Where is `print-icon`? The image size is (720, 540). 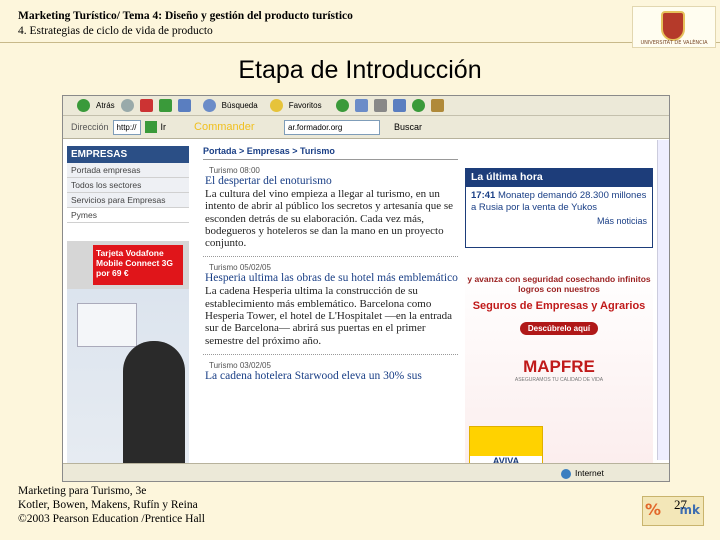 print-icon is located at coordinates (380, 105).